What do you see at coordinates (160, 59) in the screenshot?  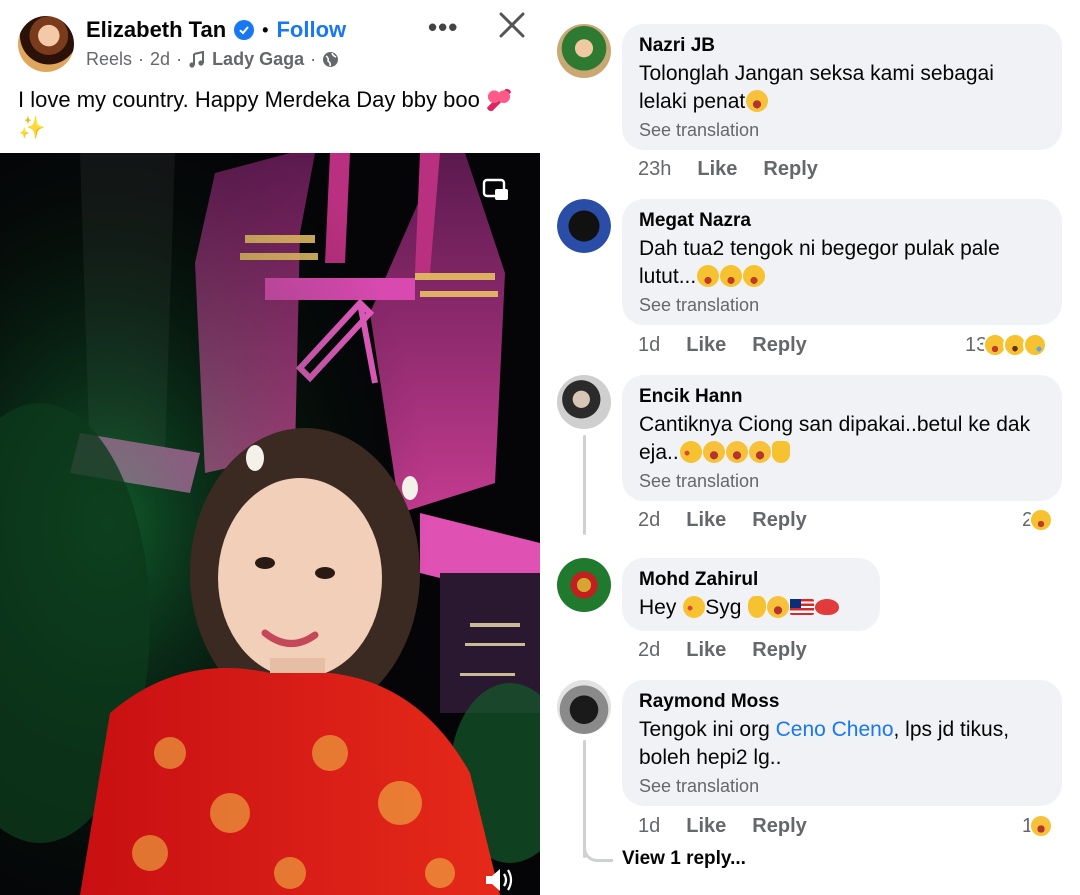 I see `post-age: 2d` at bounding box center [160, 59].